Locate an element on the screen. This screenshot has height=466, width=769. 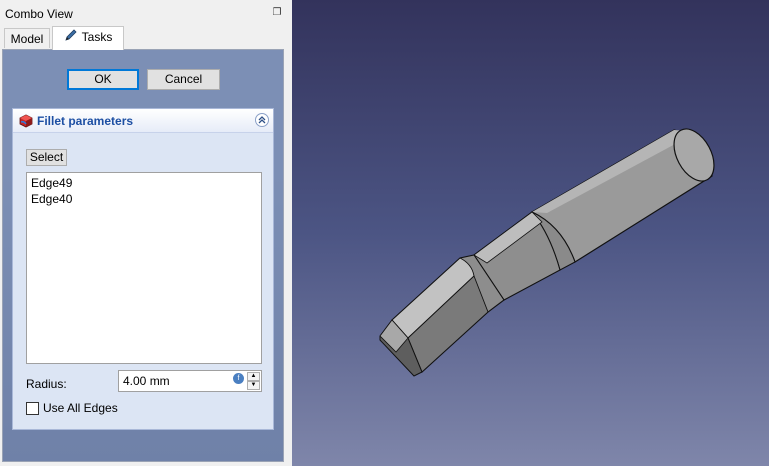
collapse-chevrons-icon is located at coordinates (262, 120).